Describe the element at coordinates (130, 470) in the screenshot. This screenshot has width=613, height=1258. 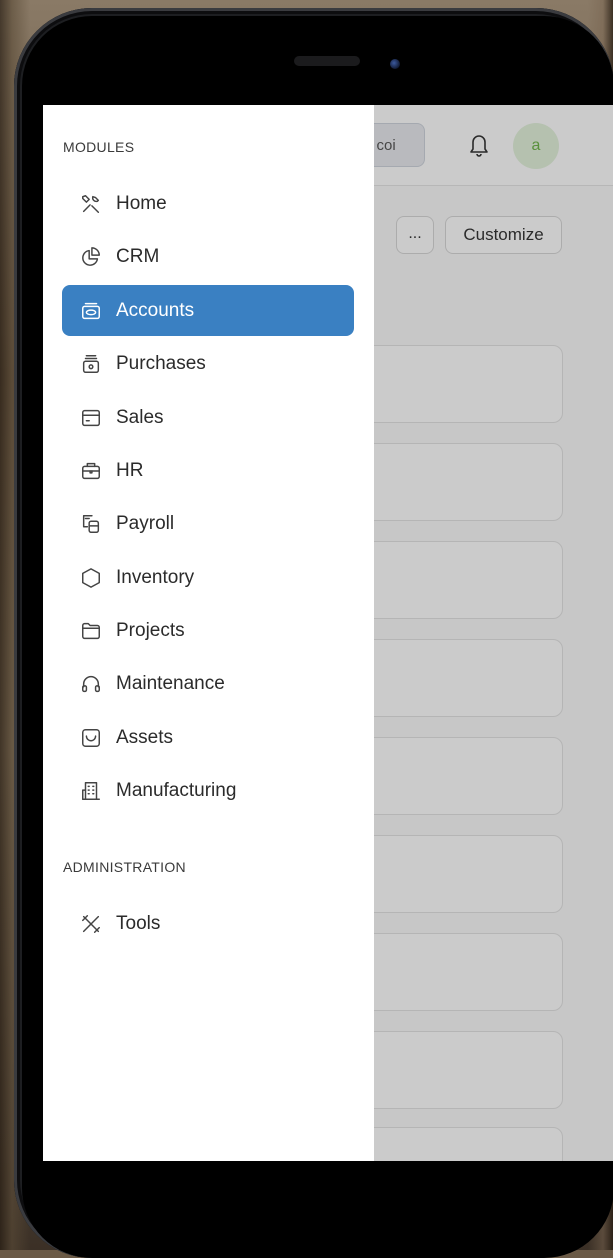
I see `nav-item-label: HR` at that location.